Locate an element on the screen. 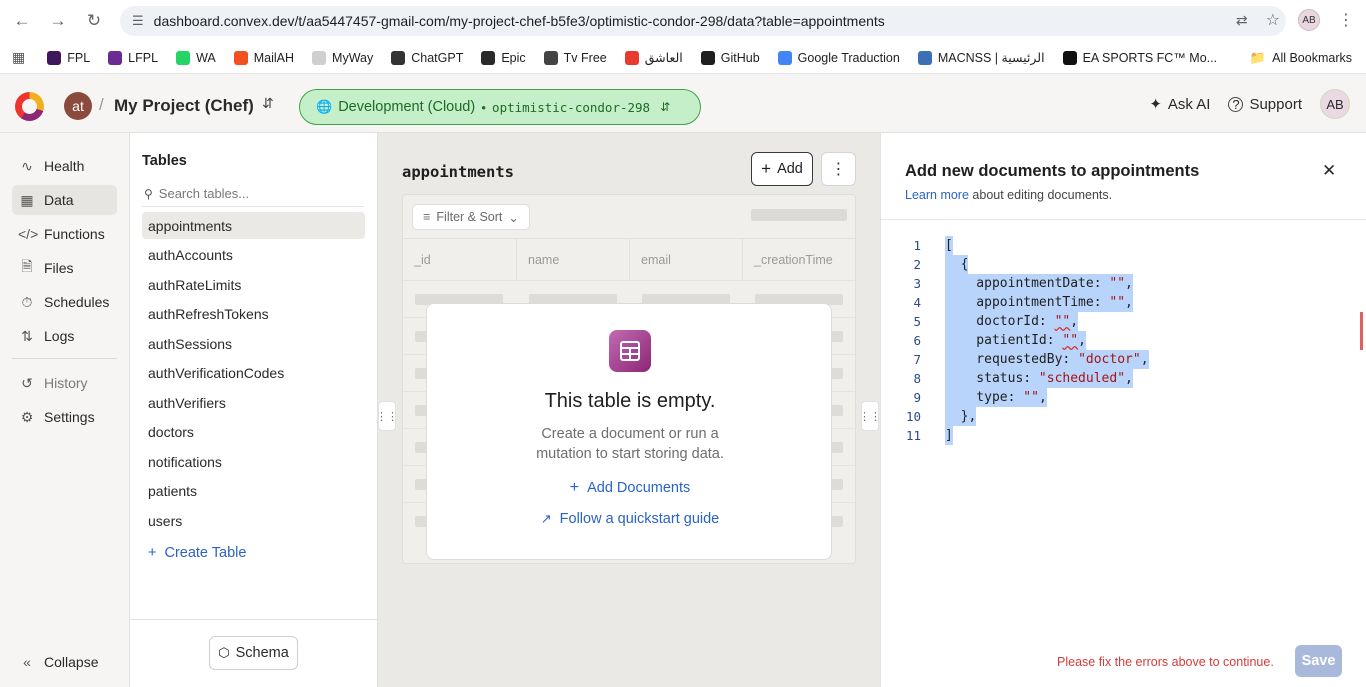 Image resolution: width=1366 pixels, height=687 pixels. nav-schedules: ⏱ Schedules is located at coordinates (64, 302).